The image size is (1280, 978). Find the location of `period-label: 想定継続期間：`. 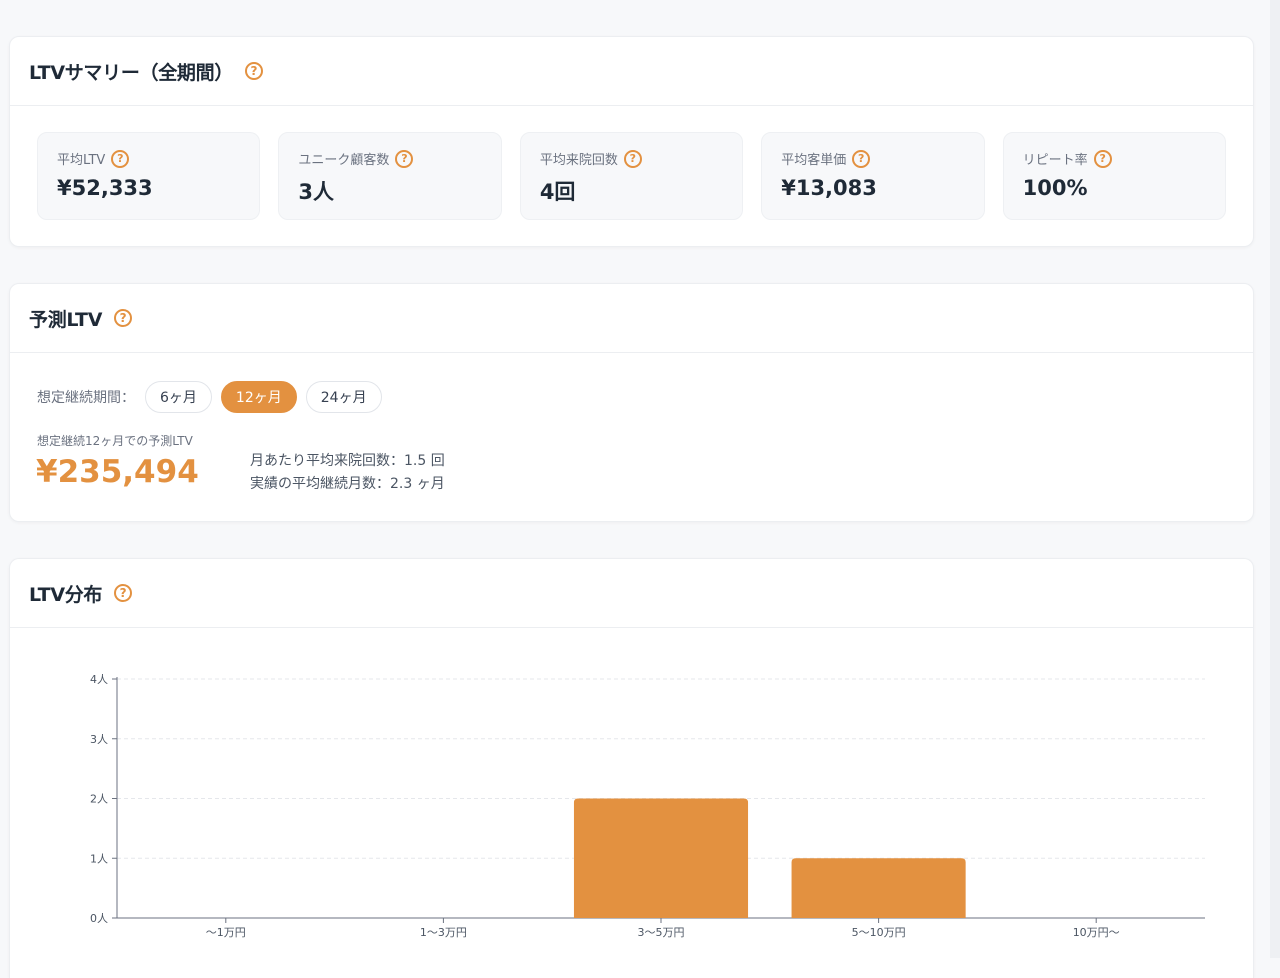

period-label: 想定継続期間： is located at coordinates (86, 398).